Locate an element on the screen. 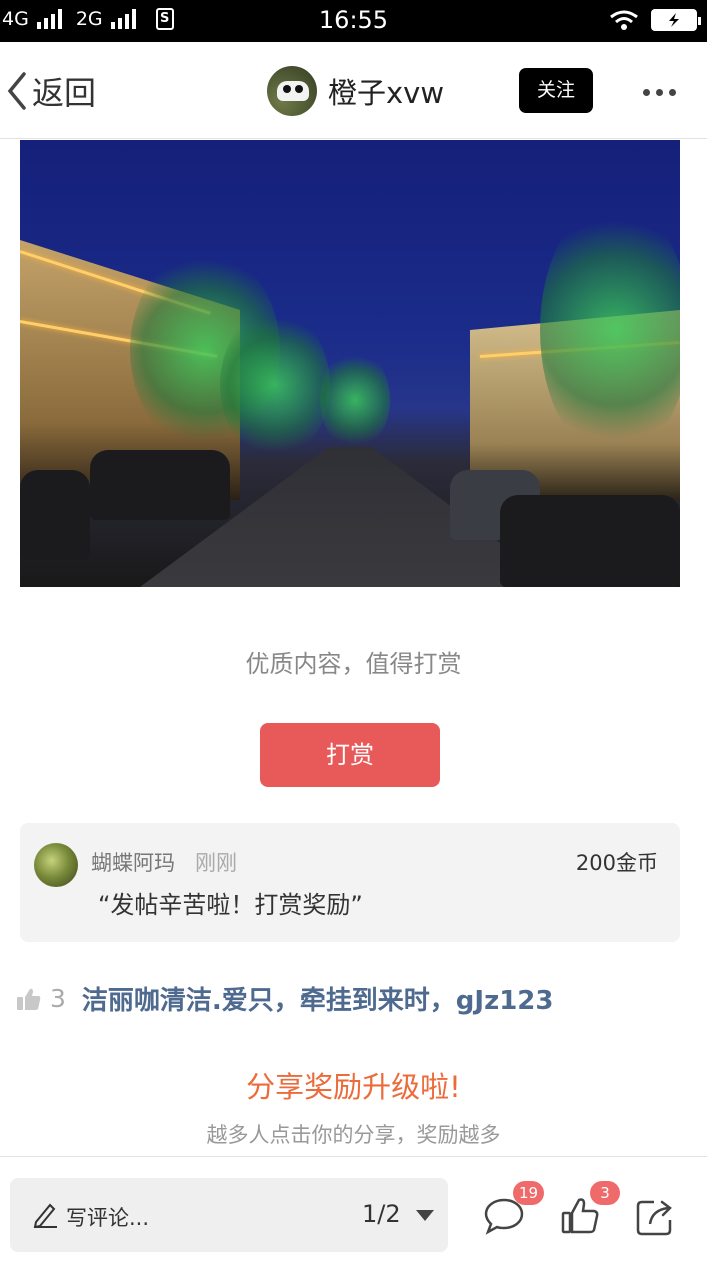  tip-amount: 200金币 is located at coordinates (616, 863).